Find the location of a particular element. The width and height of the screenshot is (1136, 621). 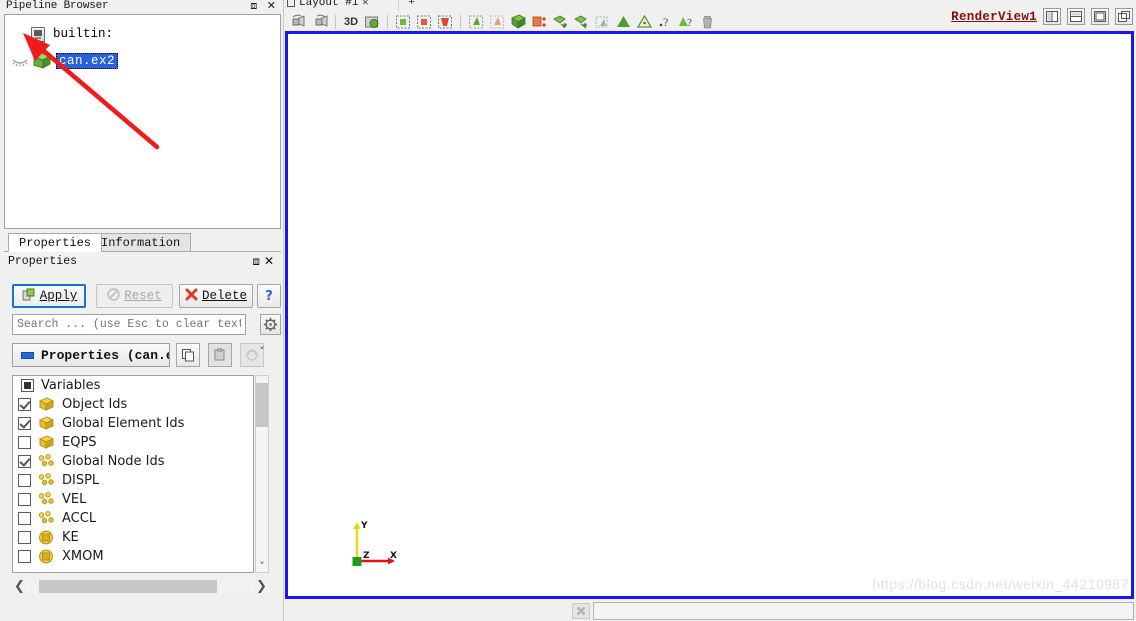

variable-row: EQPS is located at coordinates (133, 442).